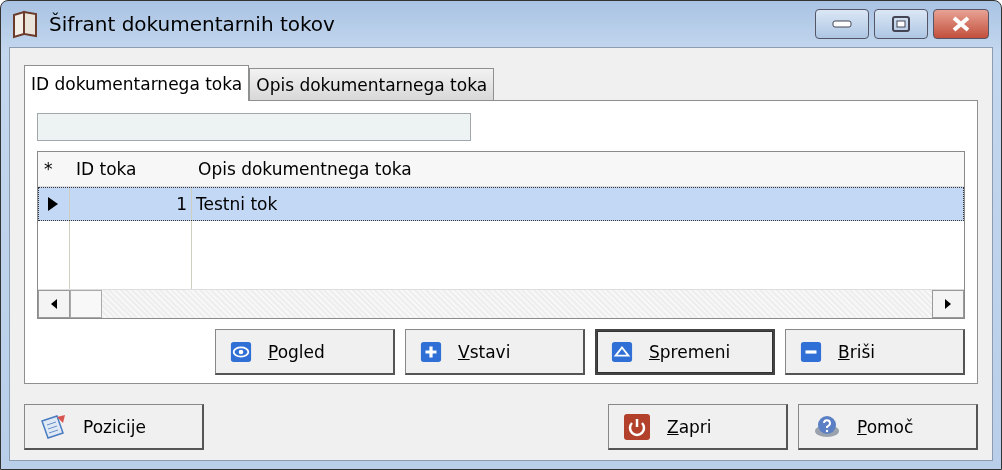  What do you see at coordinates (254, 127) in the screenshot?
I see `search-field` at bounding box center [254, 127].